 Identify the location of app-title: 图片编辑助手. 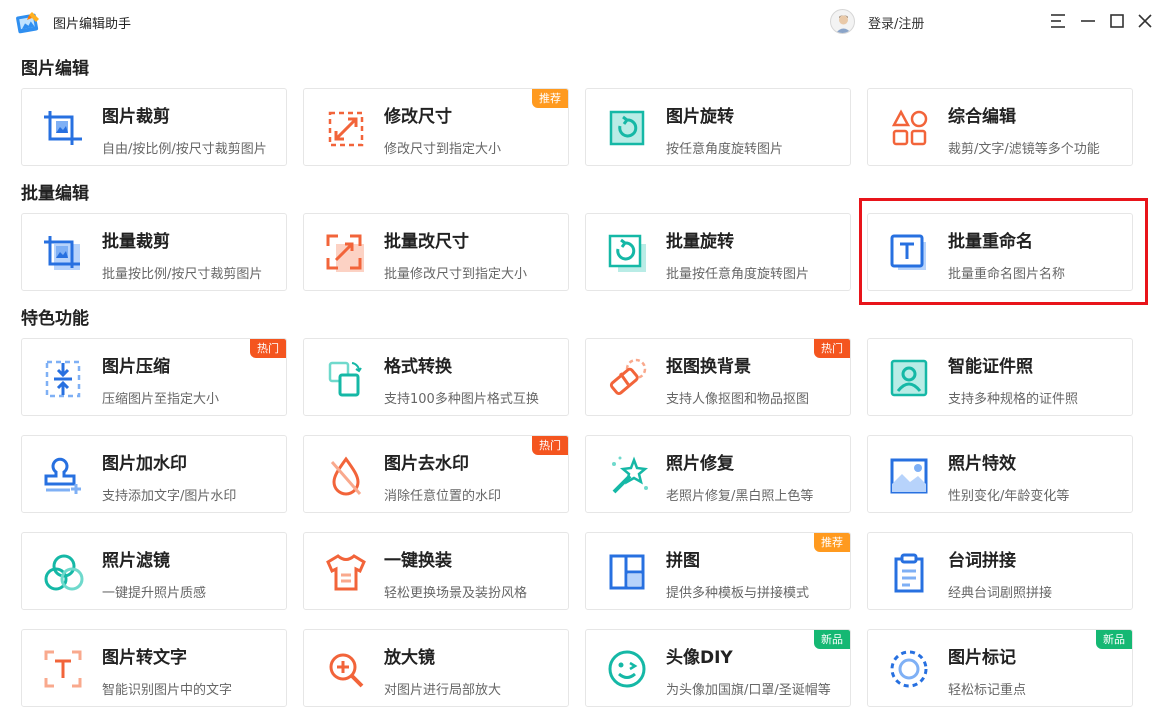
(92, 24).